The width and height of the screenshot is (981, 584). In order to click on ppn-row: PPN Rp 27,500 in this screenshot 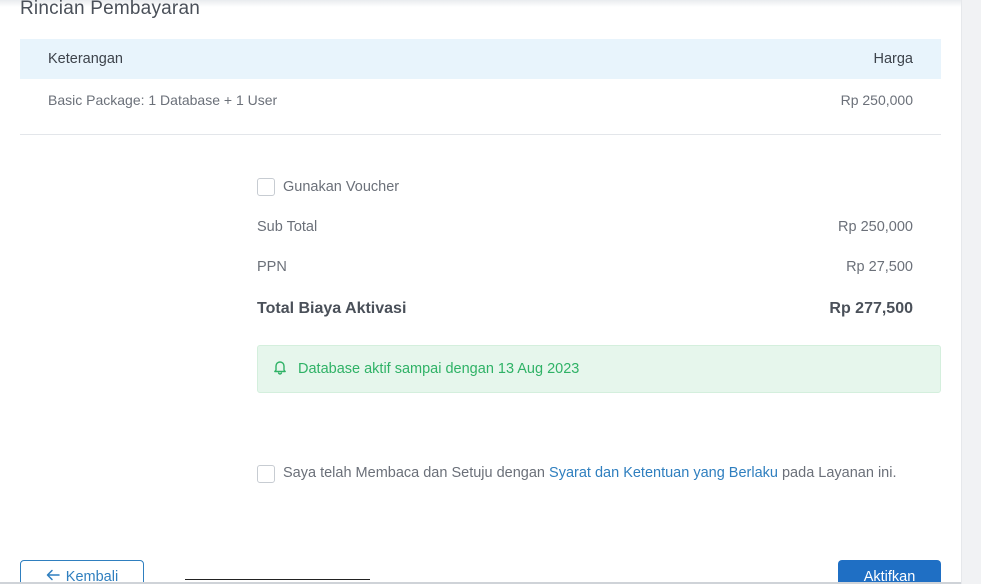, I will do `click(585, 267)`.